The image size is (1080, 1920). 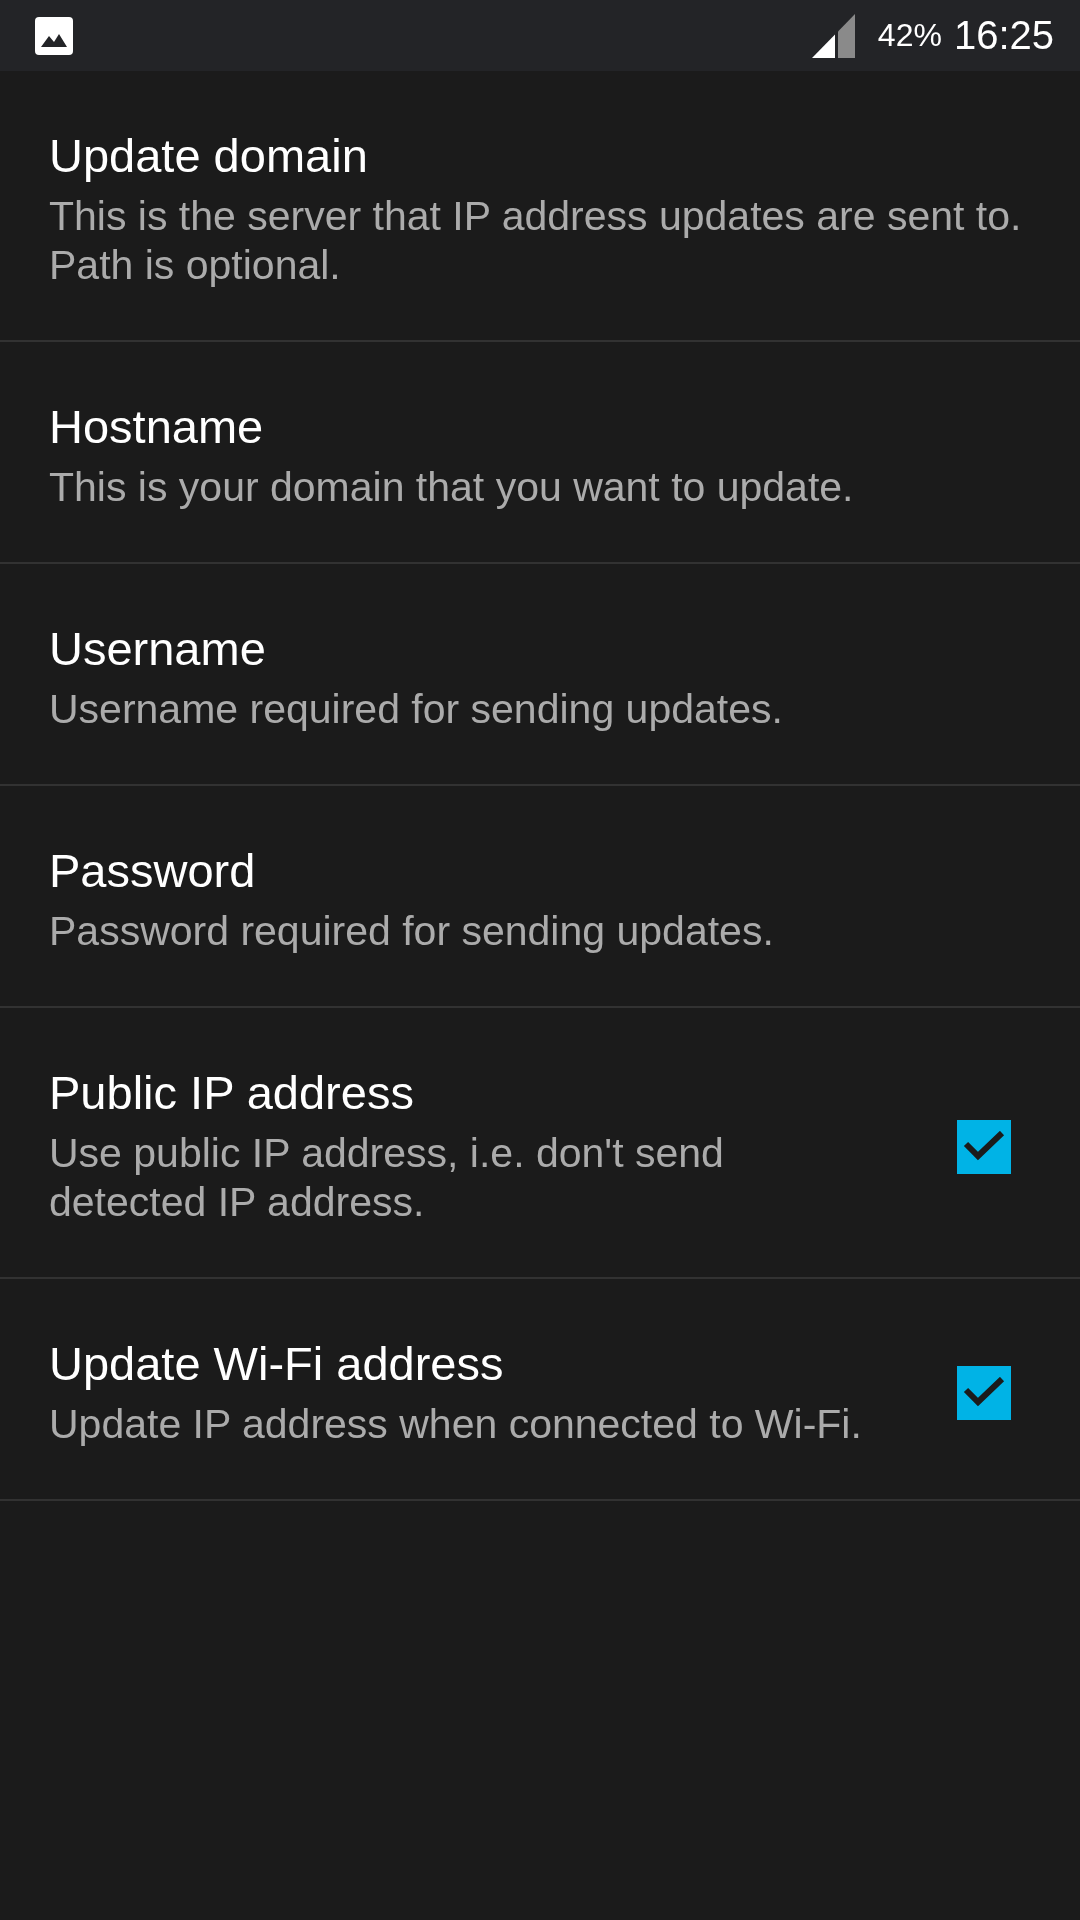 What do you see at coordinates (209, 156) in the screenshot?
I see `preference-title: Update domain` at bounding box center [209, 156].